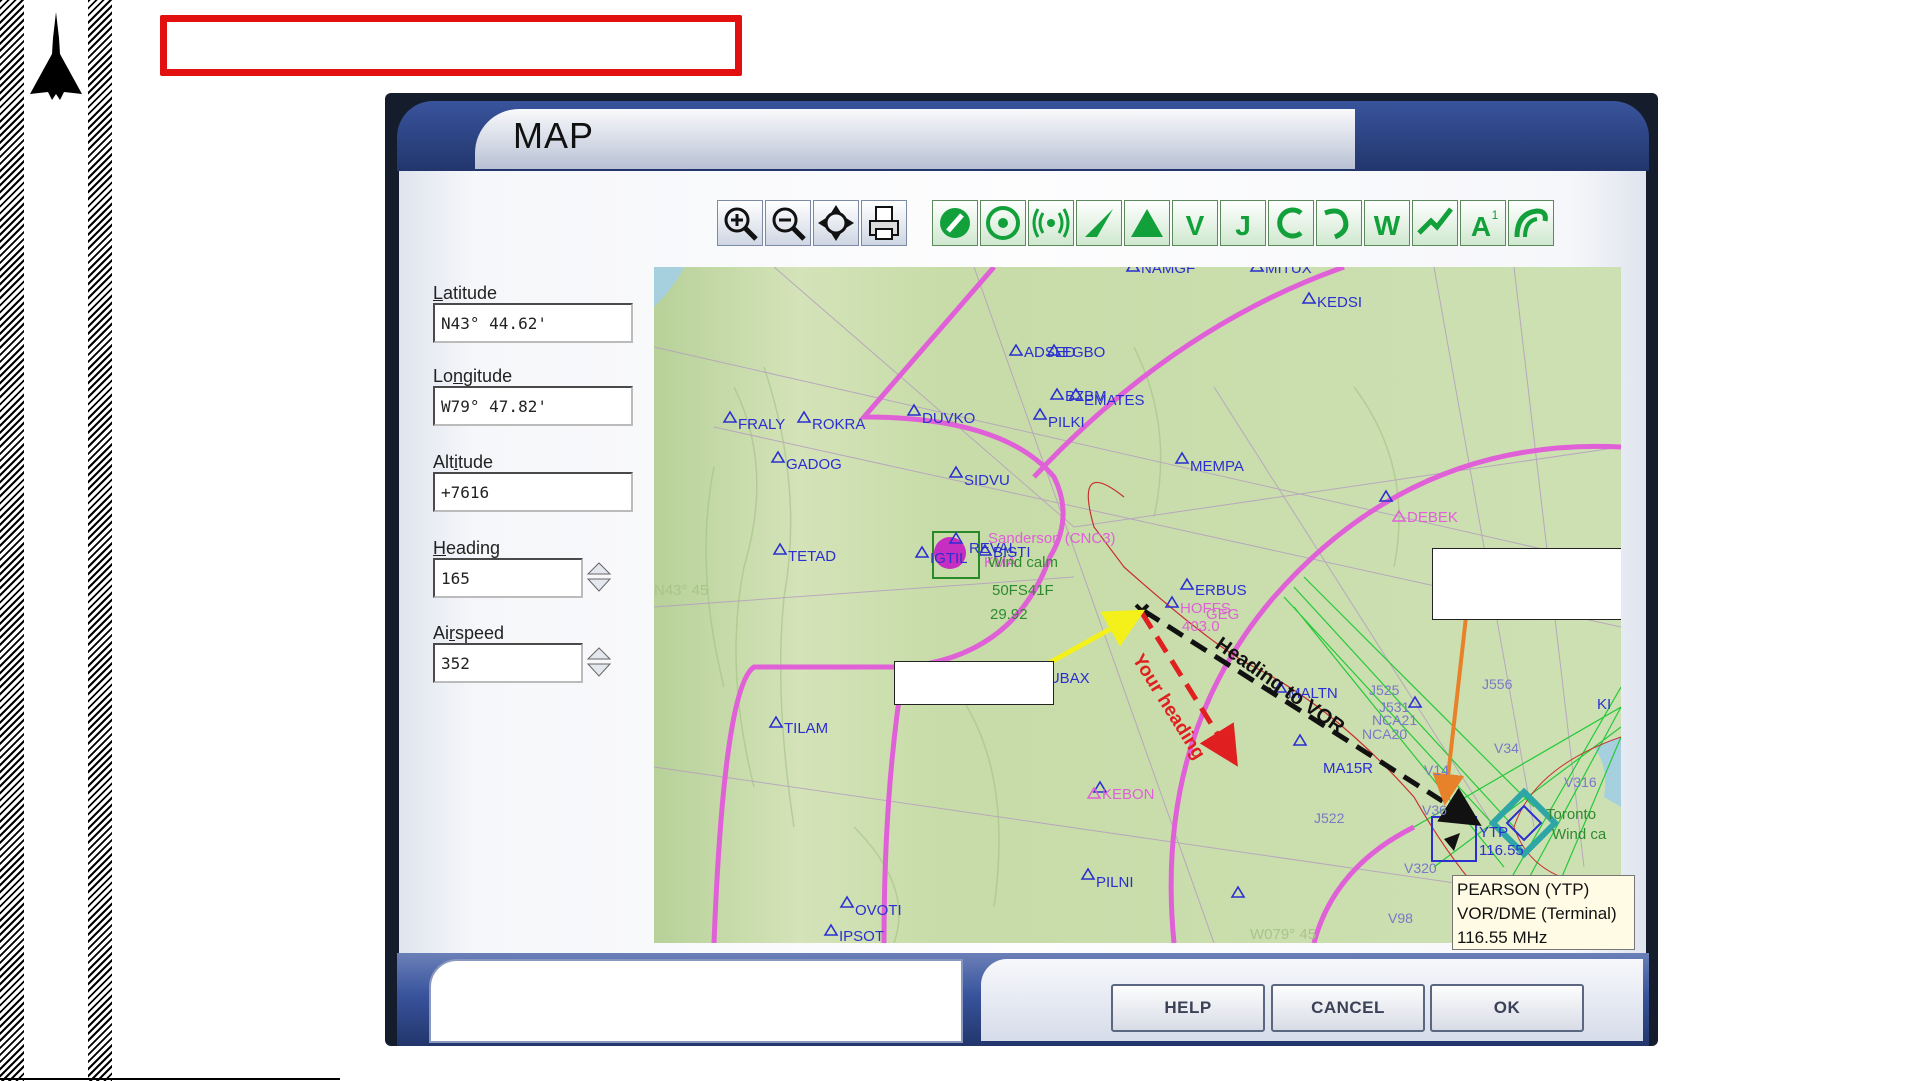 The width and height of the screenshot is (1921, 1081). What do you see at coordinates (1507, 1008) in the screenshot?
I see `ok-button: OK` at bounding box center [1507, 1008].